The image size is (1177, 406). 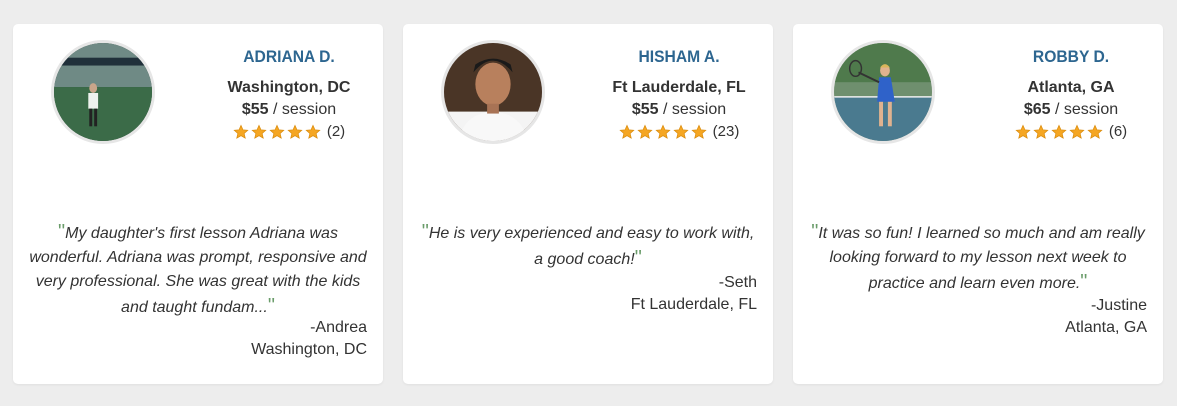 What do you see at coordinates (694, 294) in the screenshot?
I see `review-signature: -Seth Ft Lauderdale, FL` at bounding box center [694, 294].